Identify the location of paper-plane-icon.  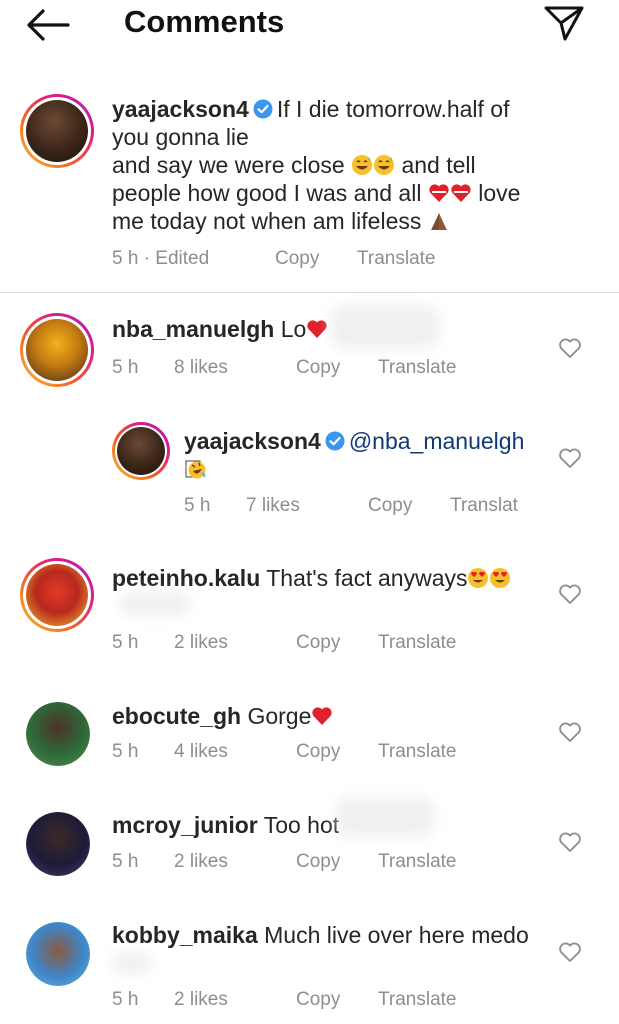
(564, 23).